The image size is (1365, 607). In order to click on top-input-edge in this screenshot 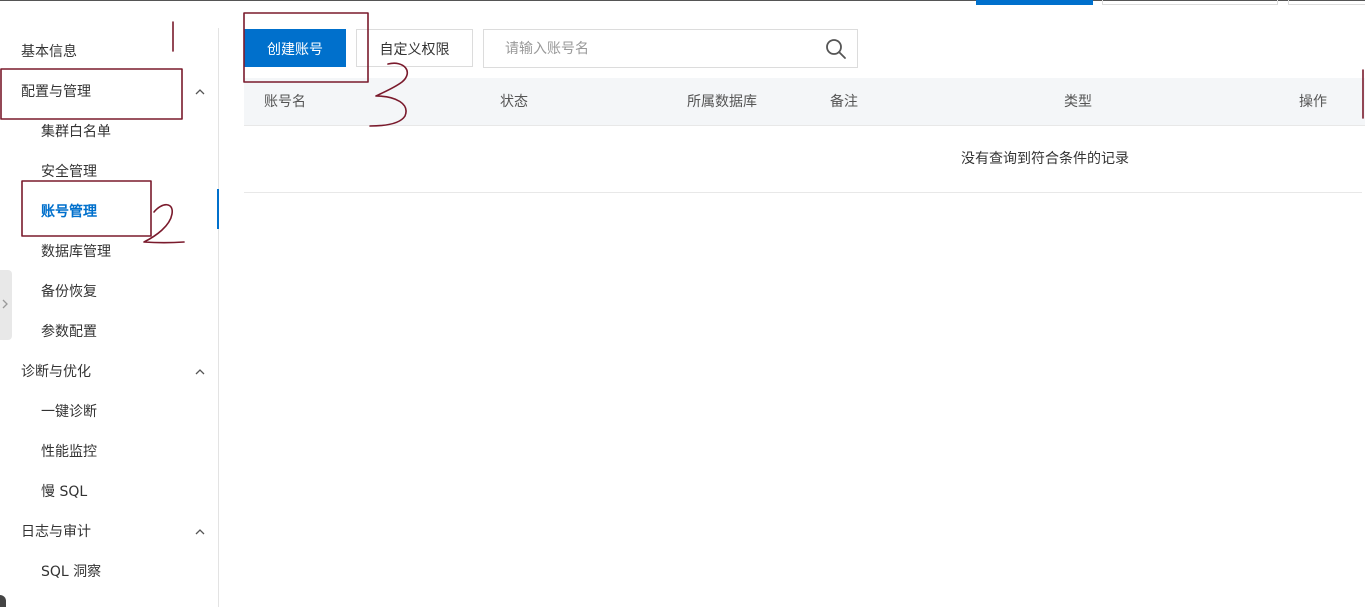, I will do `click(1190, 2)`.